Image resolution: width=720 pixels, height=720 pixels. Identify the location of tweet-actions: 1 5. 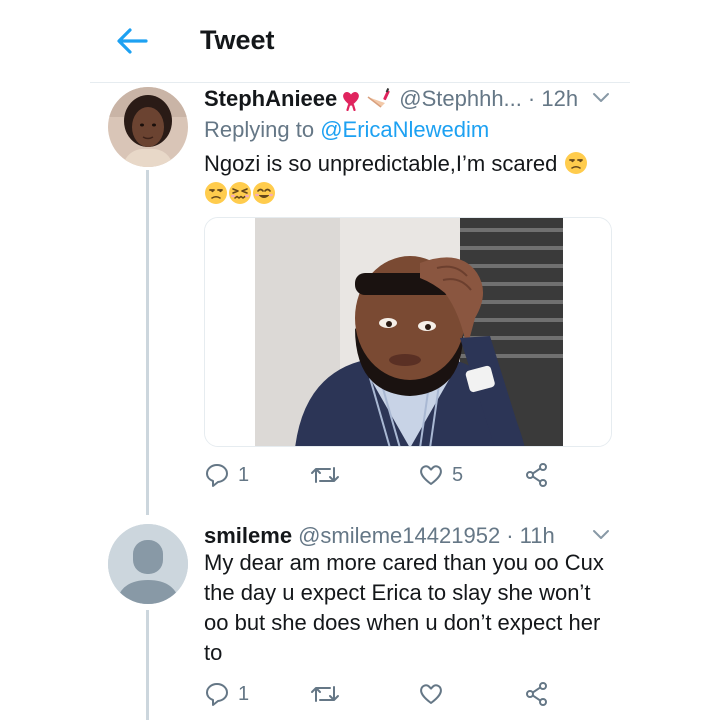
(404, 477).